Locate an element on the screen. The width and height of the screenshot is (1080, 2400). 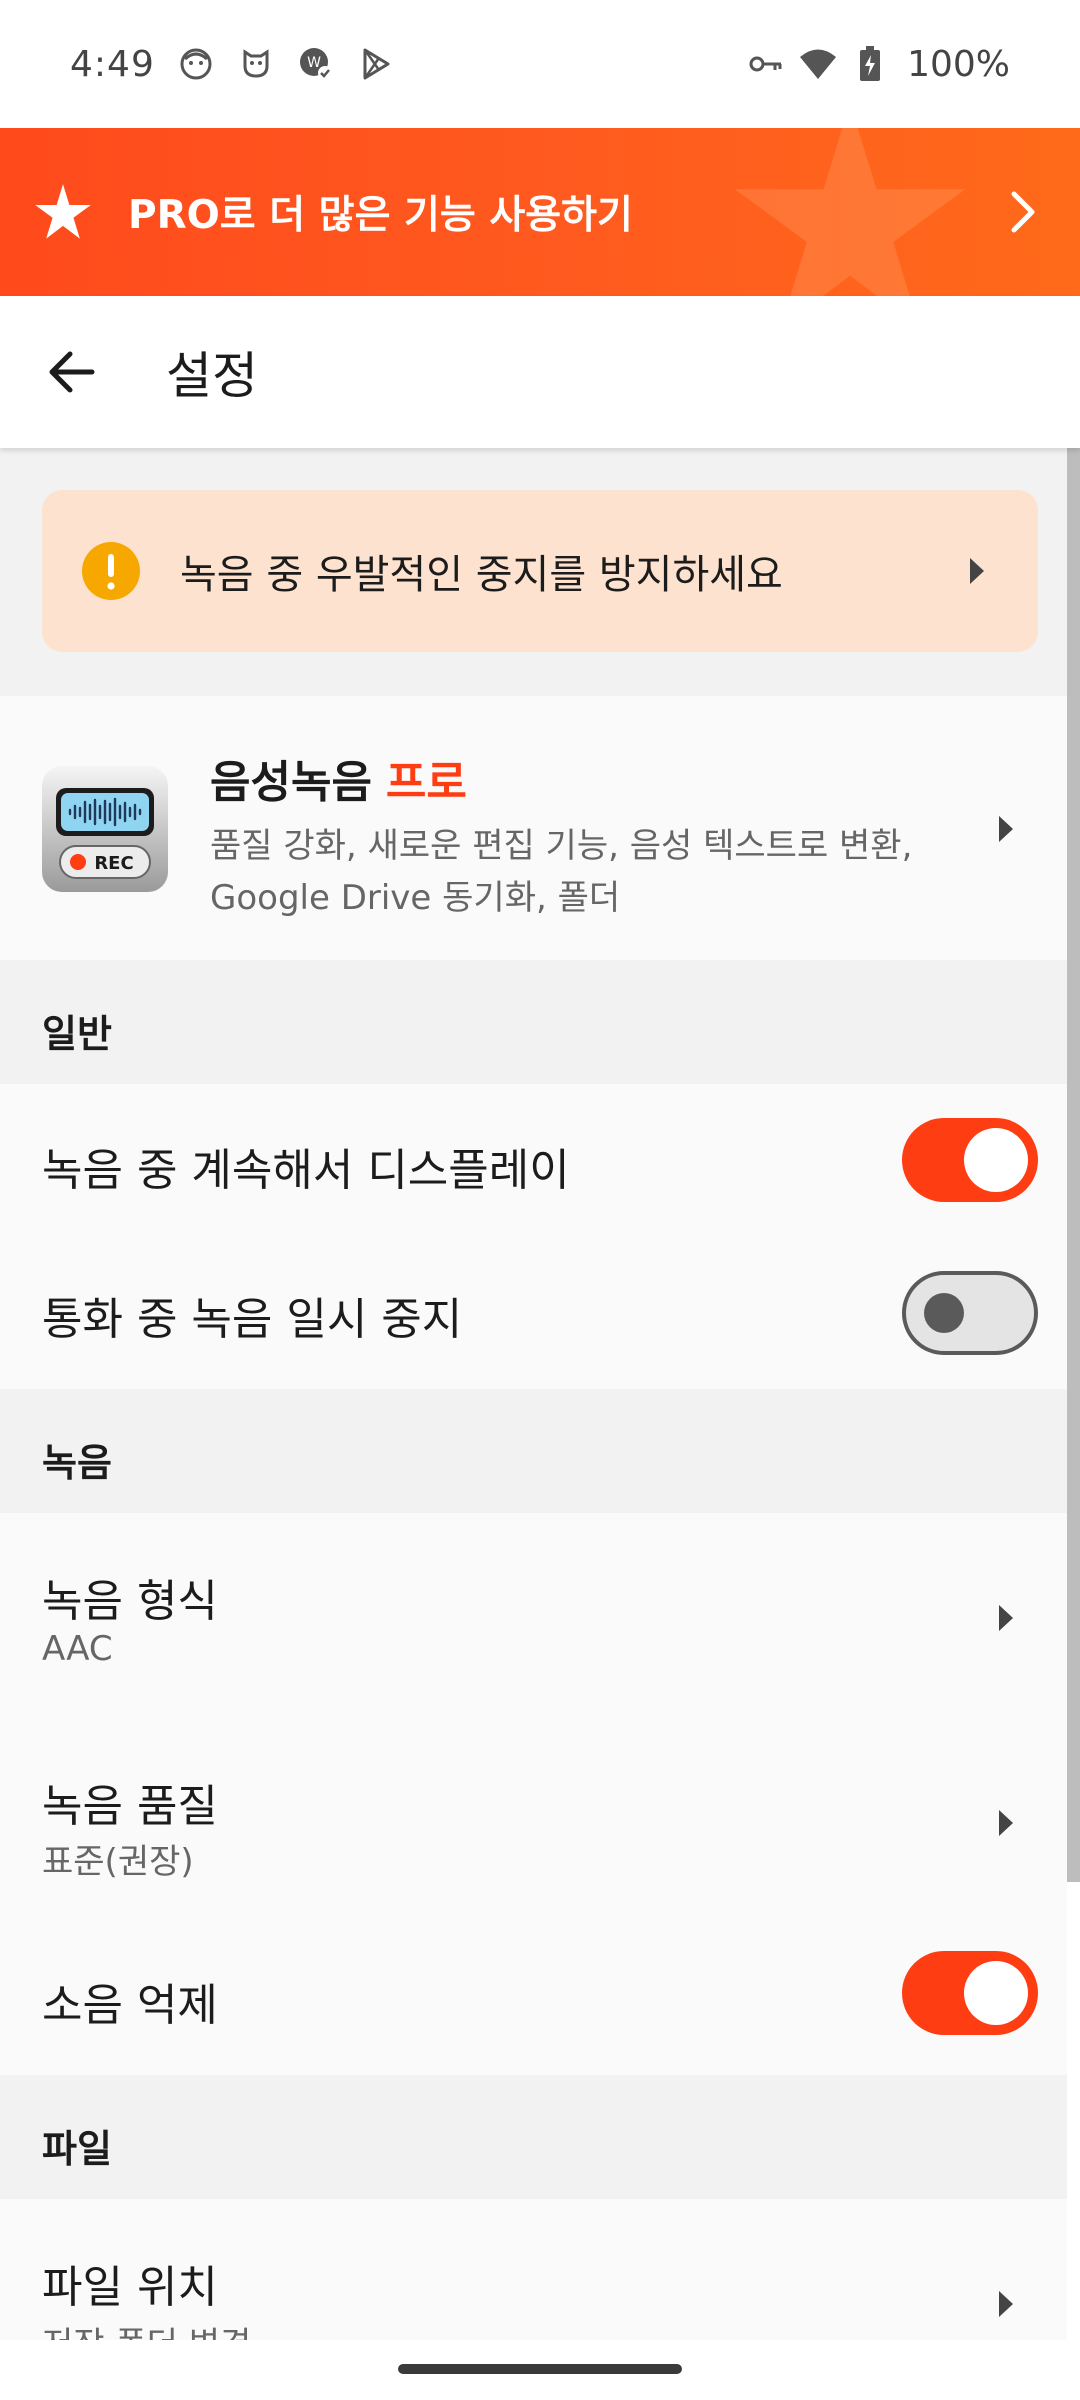
section-title: 일반 is located at coordinates (77, 1034).